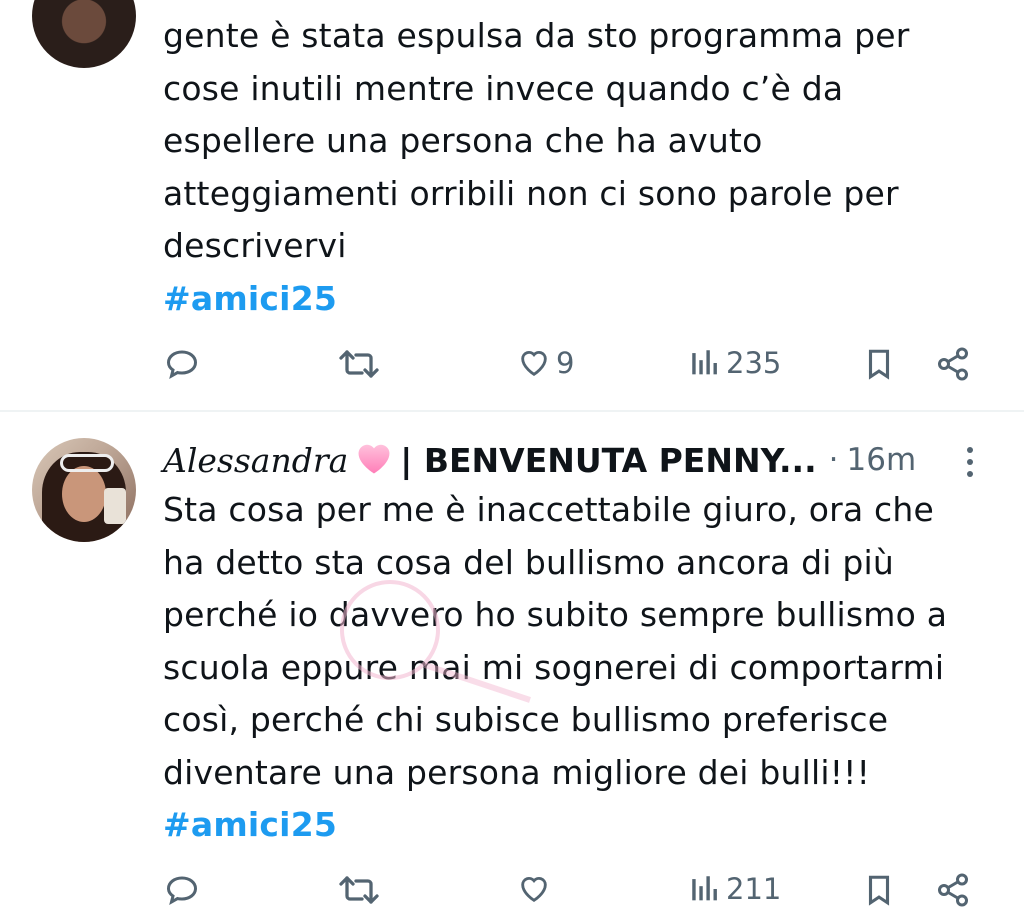  What do you see at coordinates (503, 88) in the screenshot?
I see `tweet-line: cose inutili mentre invece quando c’è da` at bounding box center [503, 88].